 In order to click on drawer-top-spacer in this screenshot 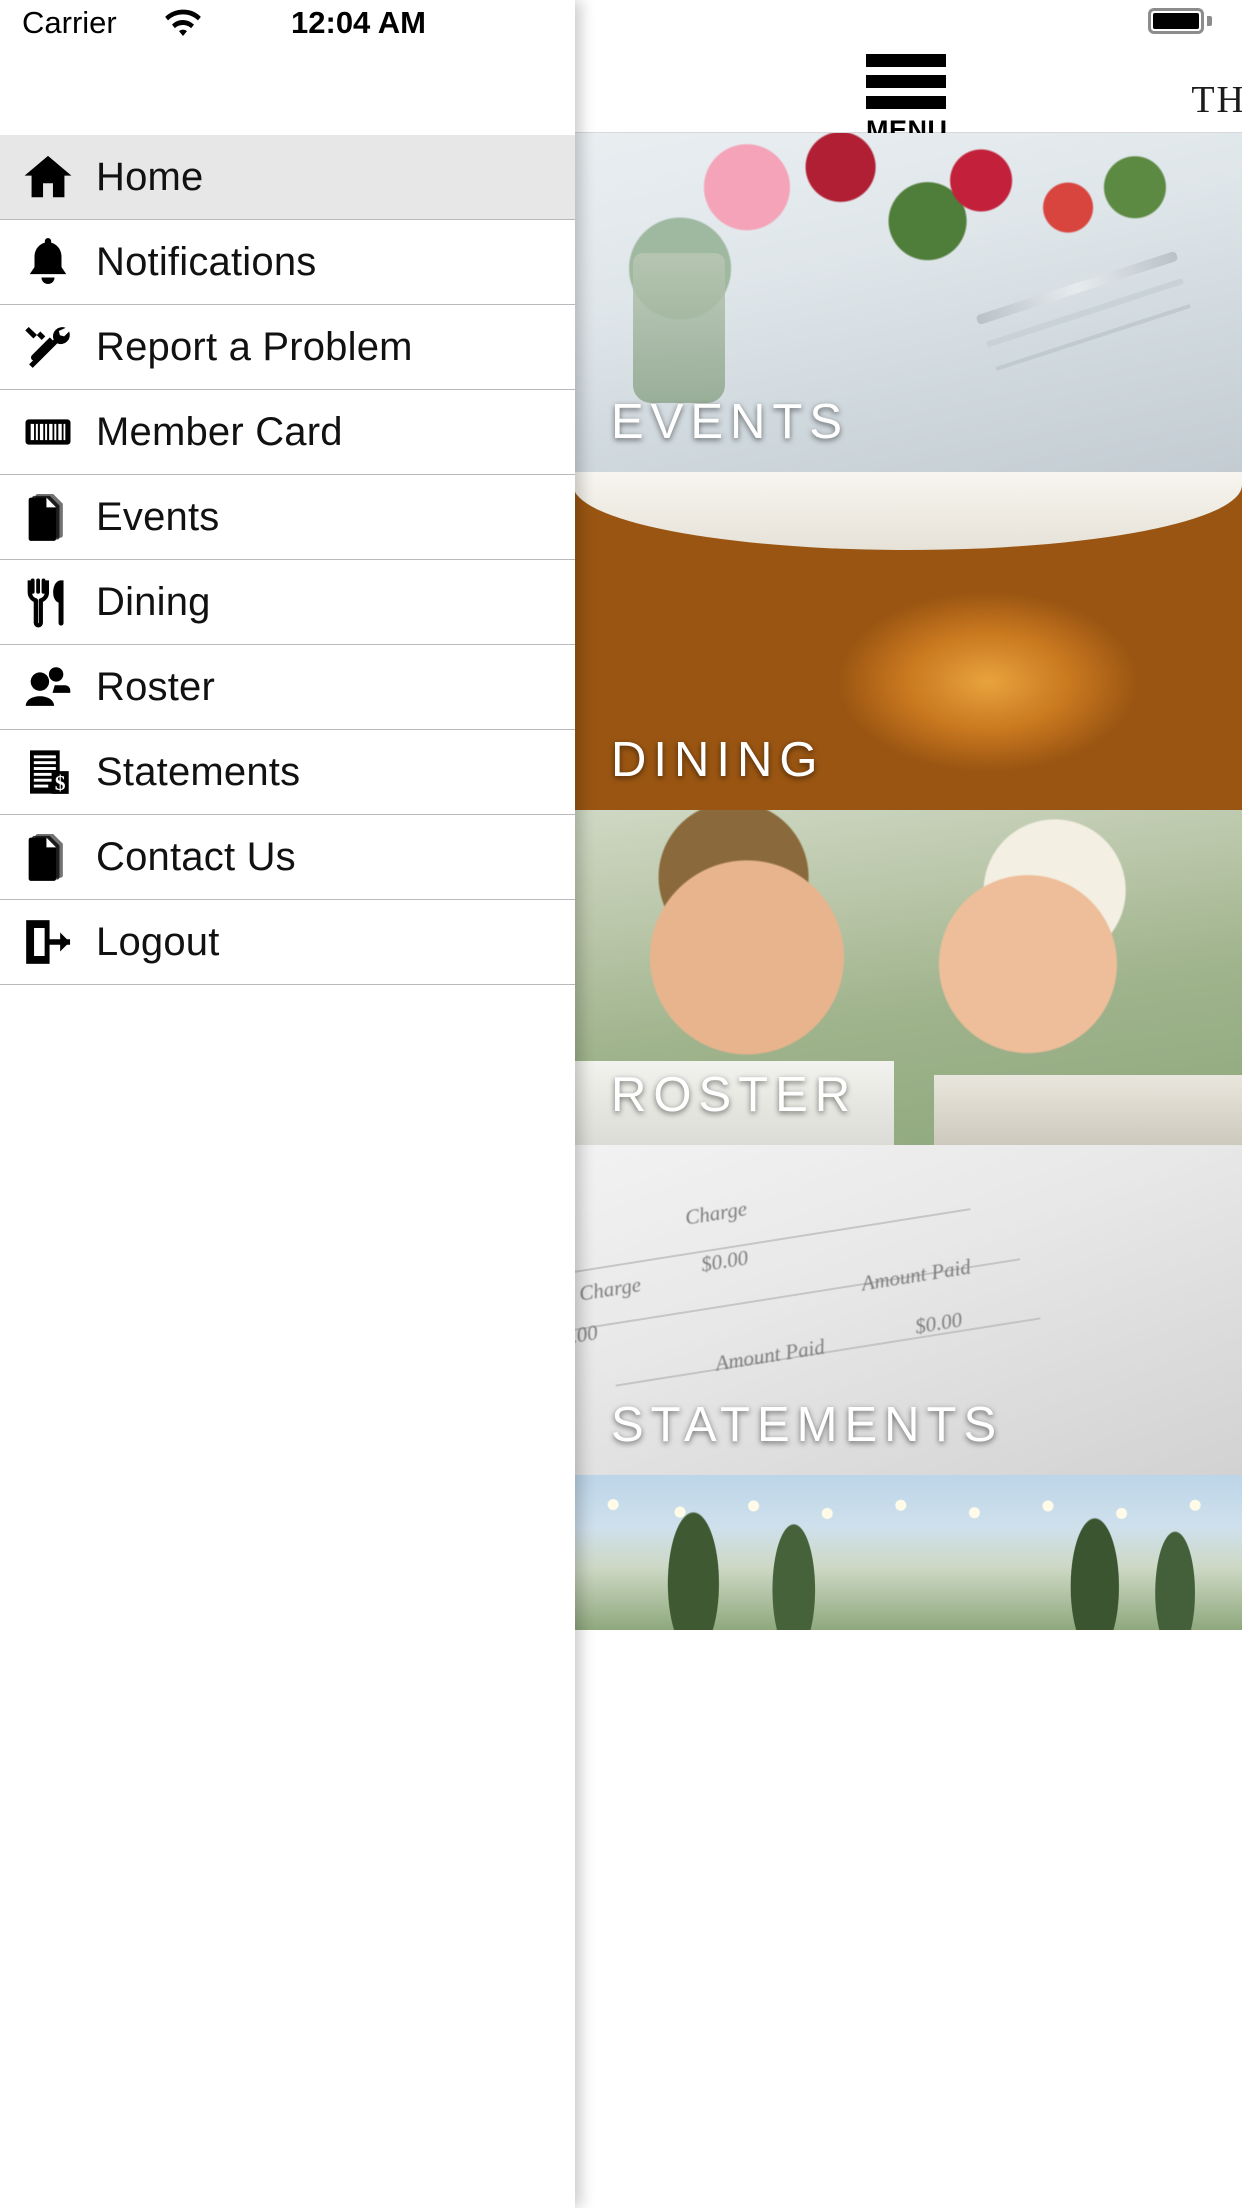, I will do `click(287, 87)`.